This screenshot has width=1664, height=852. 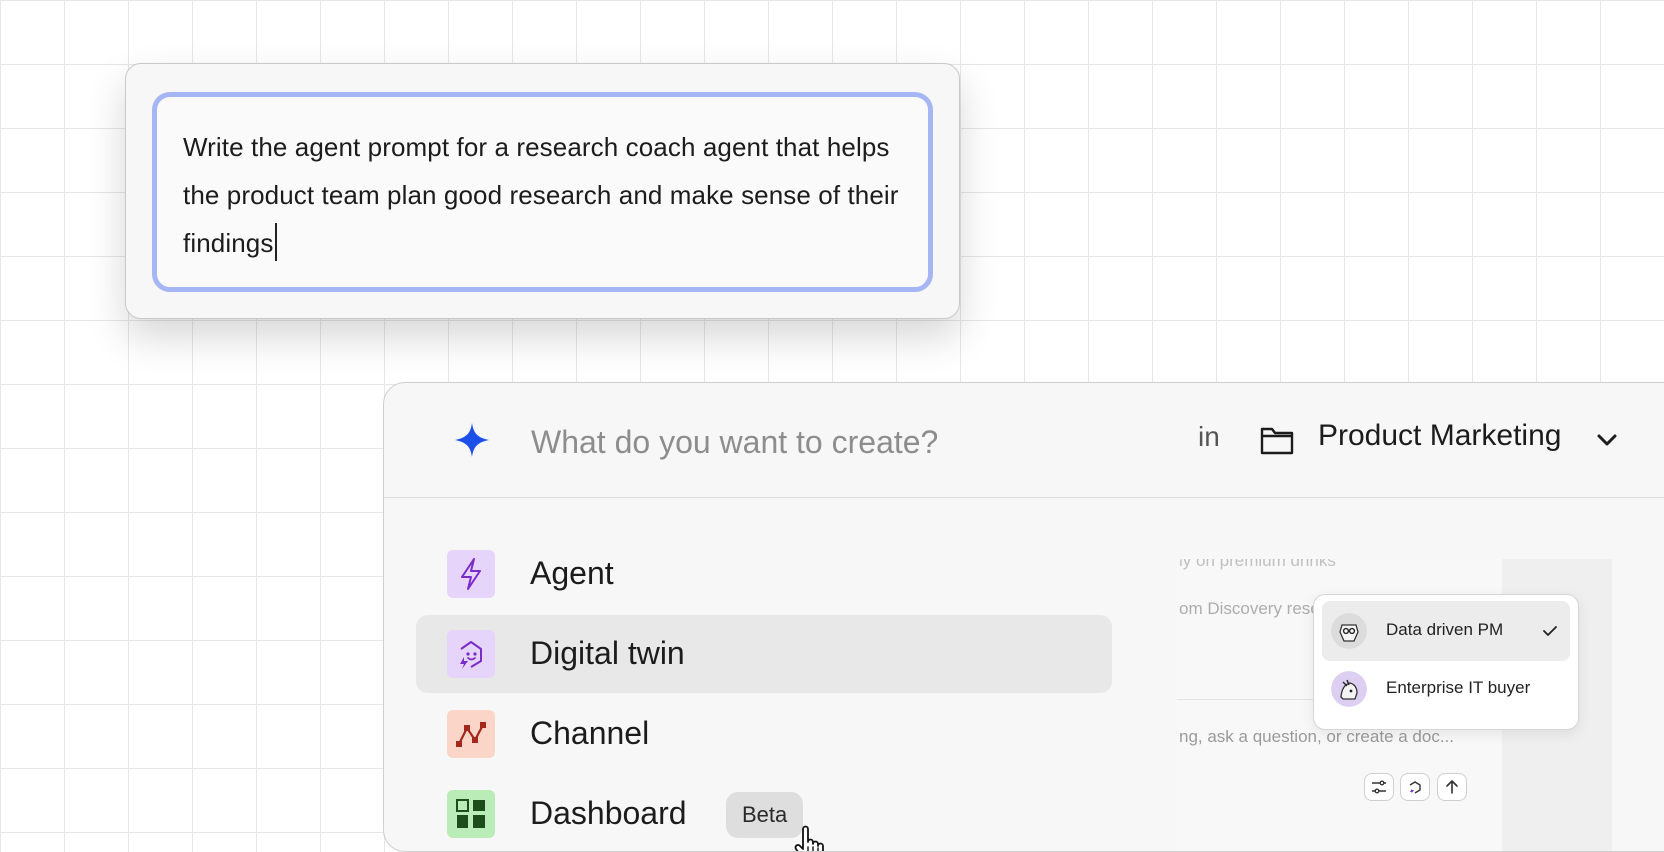 I want to click on in-label: in, so click(x=1209, y=436).